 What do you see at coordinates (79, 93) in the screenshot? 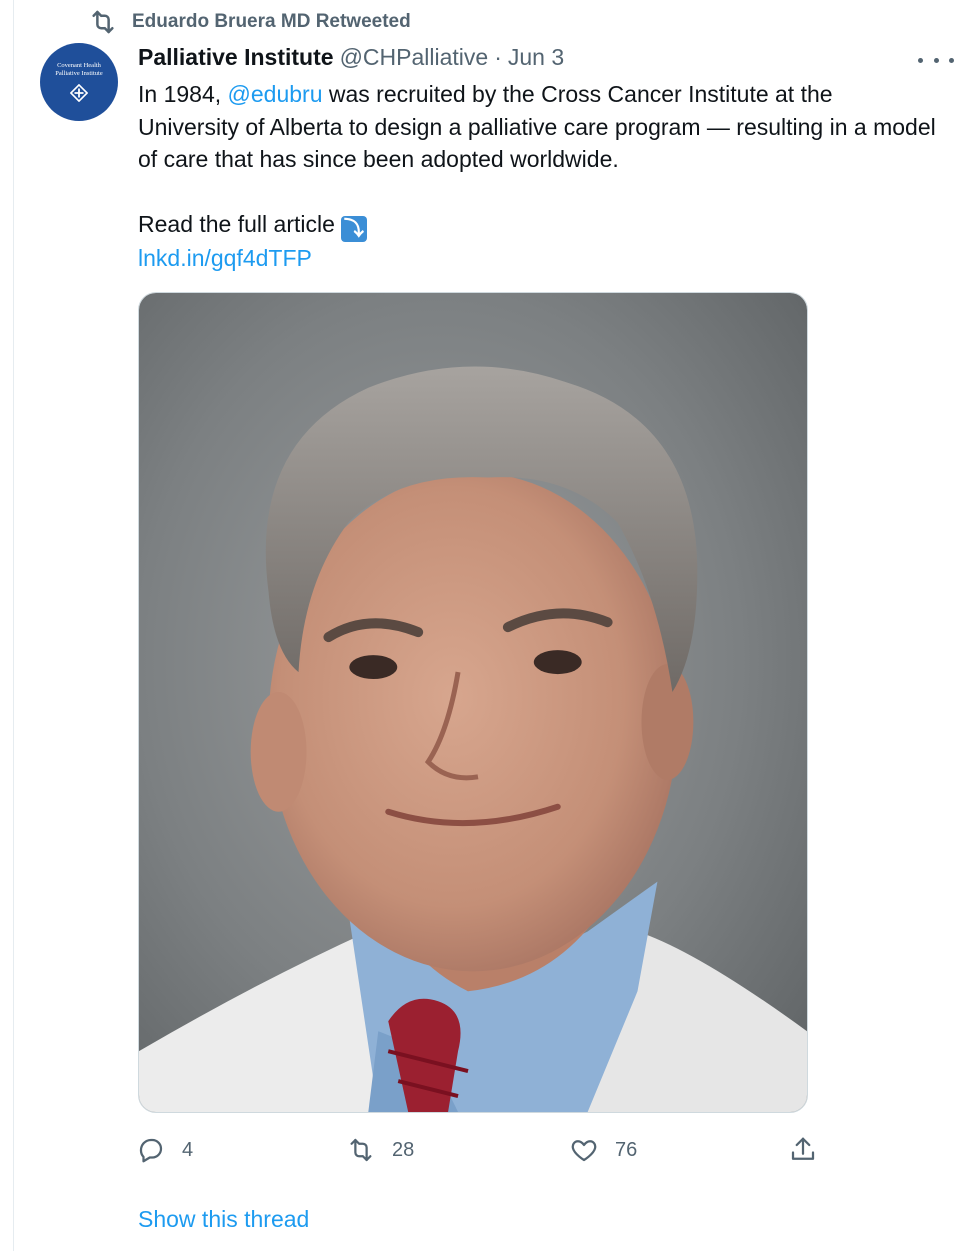
I see `covenant-logo-icon` at bounding box center [79, 93].